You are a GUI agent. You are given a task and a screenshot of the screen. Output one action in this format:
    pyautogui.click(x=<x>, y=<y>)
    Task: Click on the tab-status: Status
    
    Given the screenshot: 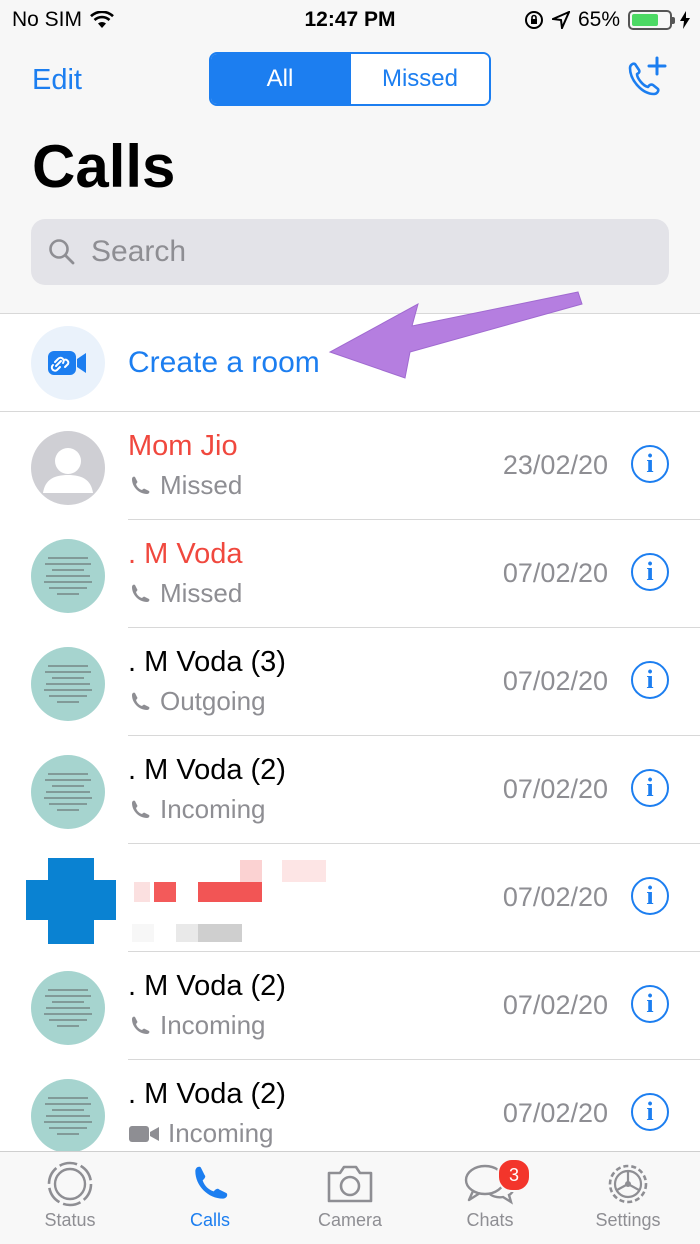 What is the action you would take?
    pyautogui.click(x=70, y=1194)
    